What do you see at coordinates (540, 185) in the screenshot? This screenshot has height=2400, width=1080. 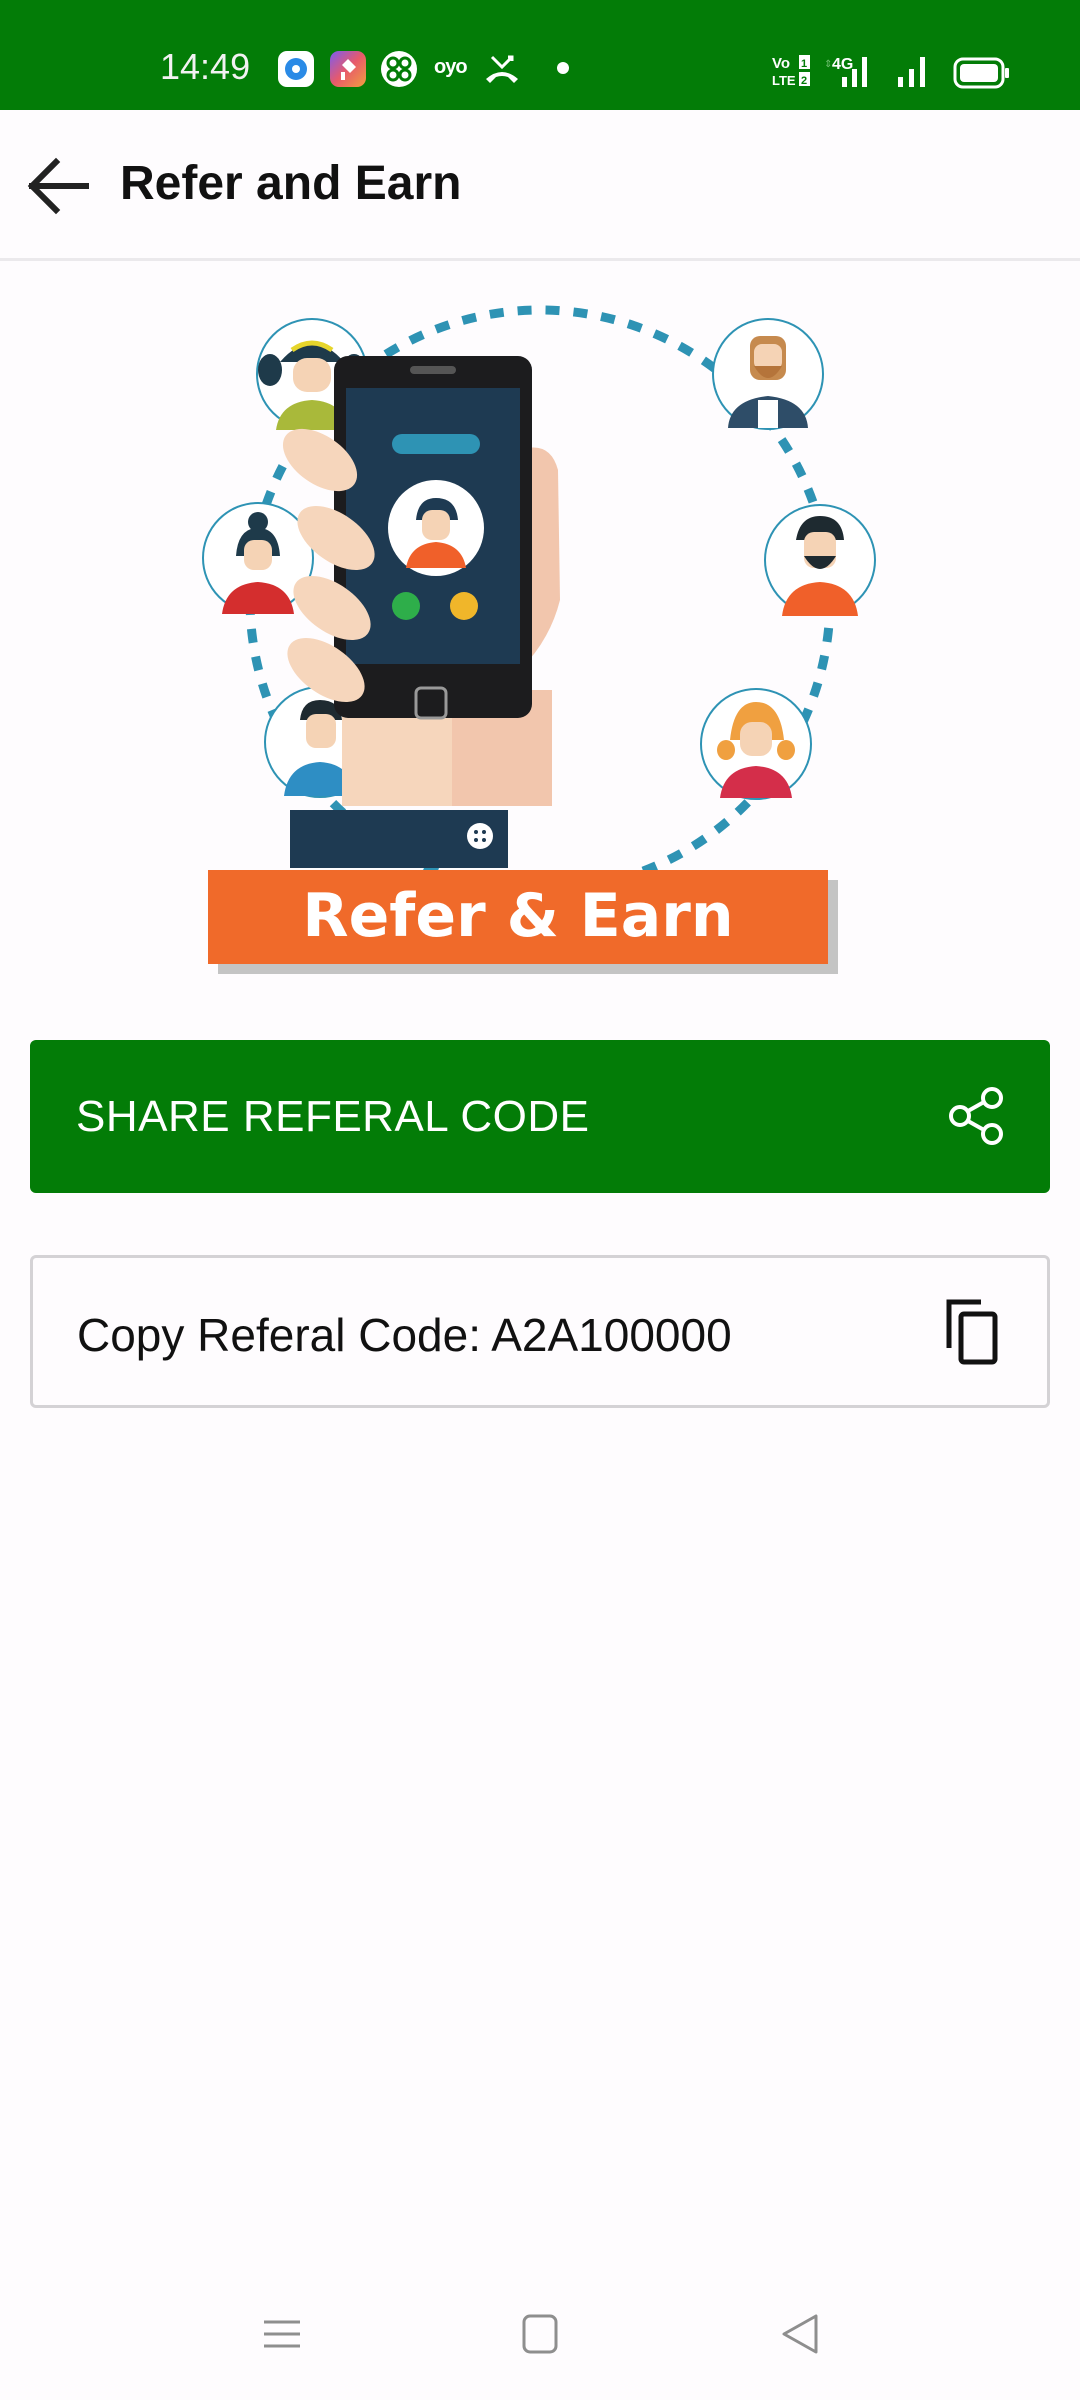 I see `app-header: Refer and Earn` at bounding box center [540, 185].